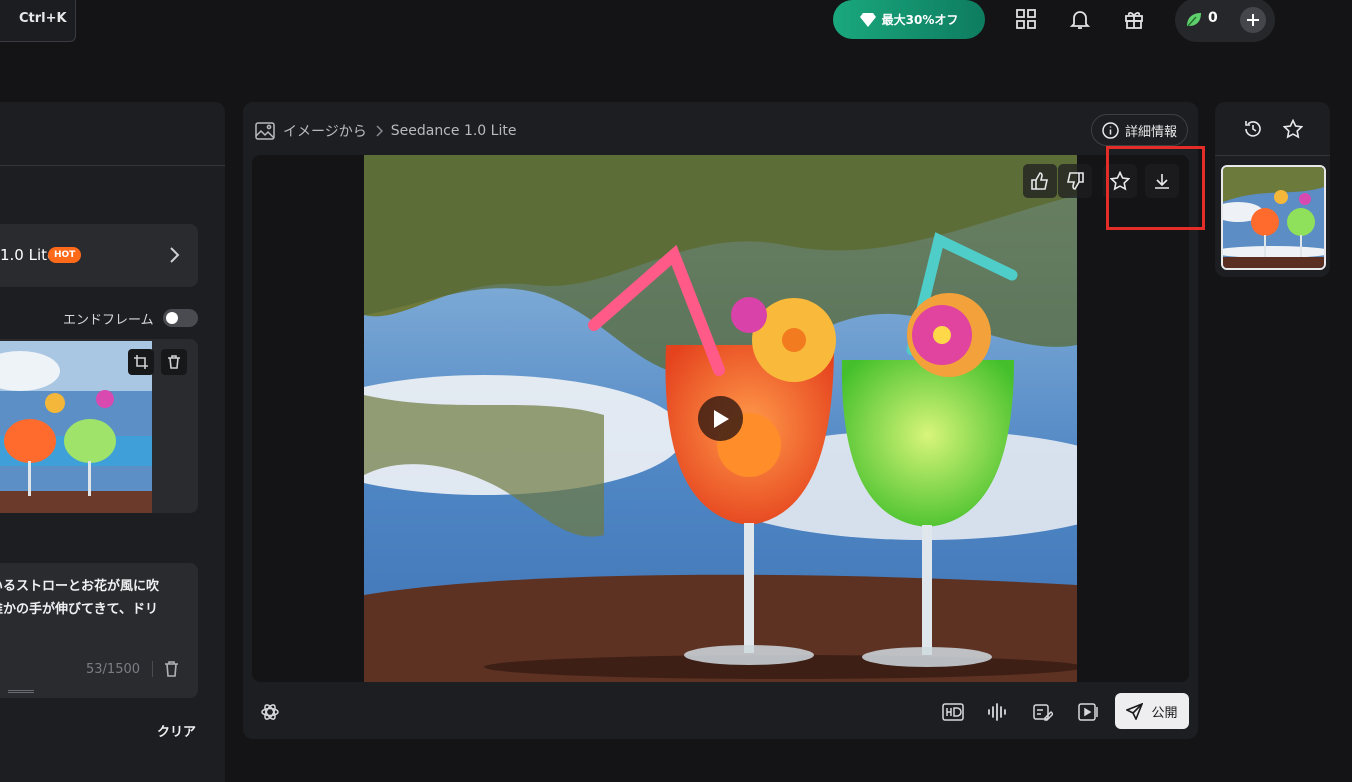 Image resolution: width=1352 pixels, height=782 pixels. Describe the element at coordinates (997, 712) in the screenshot. I see `audio-wave-icon` at that location.